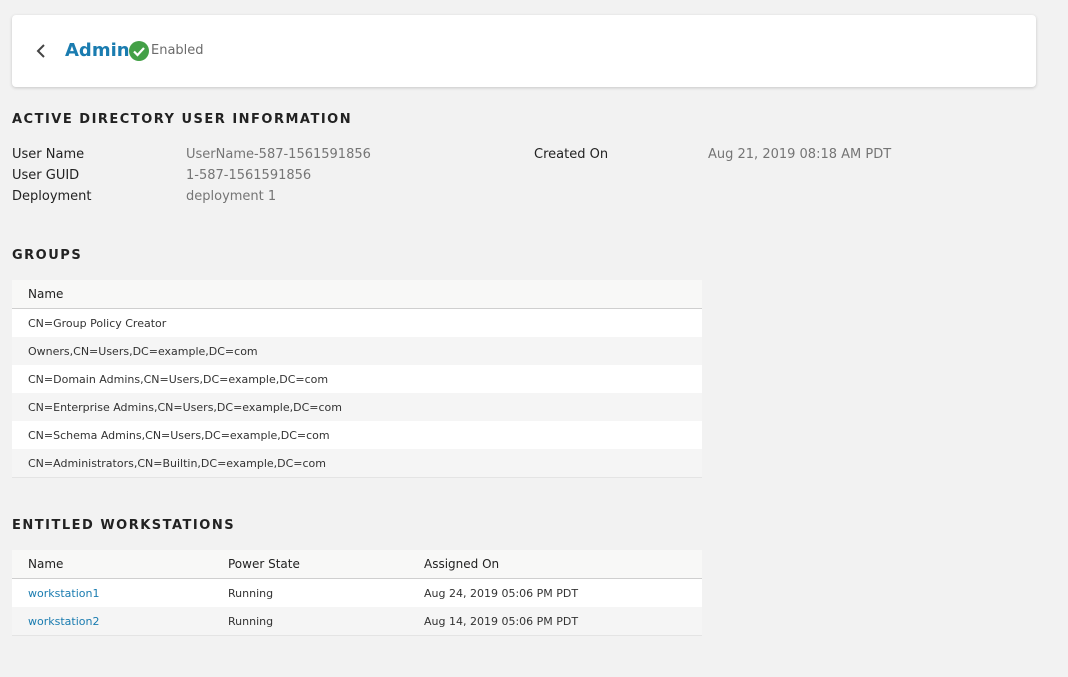  What do you see at coordinates (555, 564) in the screenshot?
I see `column-header-assigned-on: Assigned On` at bounding box center [555, 564].